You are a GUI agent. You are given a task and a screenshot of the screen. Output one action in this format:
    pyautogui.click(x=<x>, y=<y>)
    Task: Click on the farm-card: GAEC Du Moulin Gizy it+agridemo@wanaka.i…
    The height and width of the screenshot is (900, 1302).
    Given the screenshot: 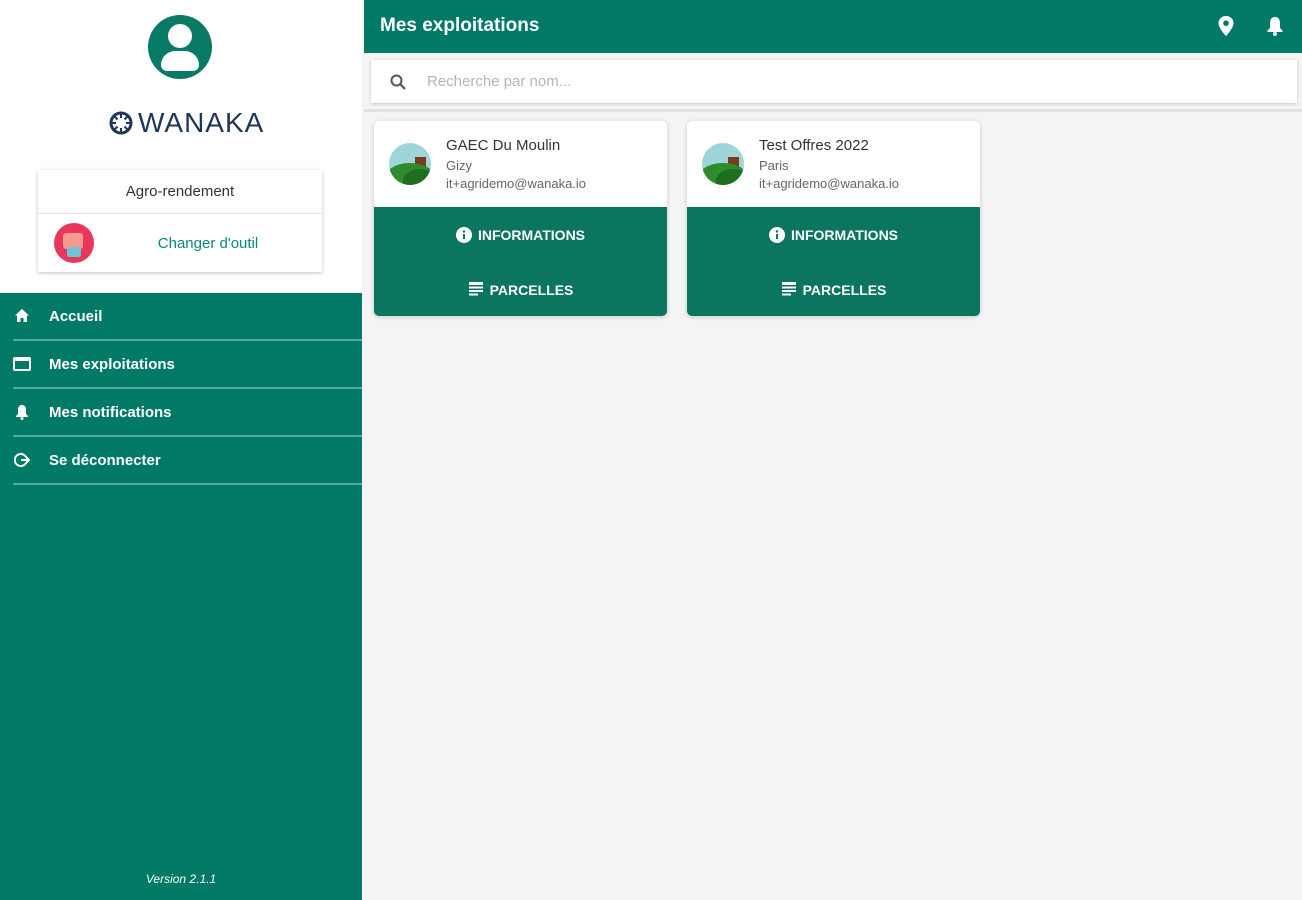 What is the action you would take?
    pyautogui.click(x=520, y=218)
    